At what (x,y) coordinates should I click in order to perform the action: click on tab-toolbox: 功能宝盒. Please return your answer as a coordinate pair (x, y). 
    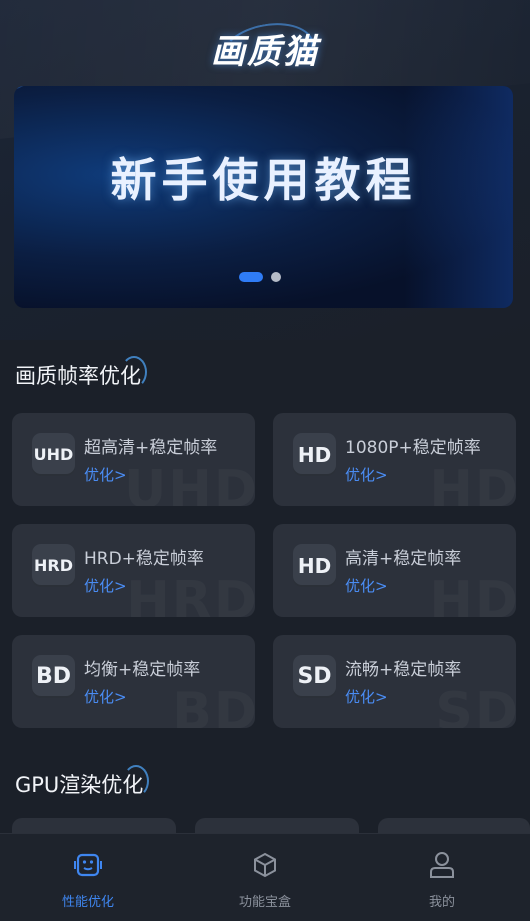
    Looking at the image, I should click on (265, 877).